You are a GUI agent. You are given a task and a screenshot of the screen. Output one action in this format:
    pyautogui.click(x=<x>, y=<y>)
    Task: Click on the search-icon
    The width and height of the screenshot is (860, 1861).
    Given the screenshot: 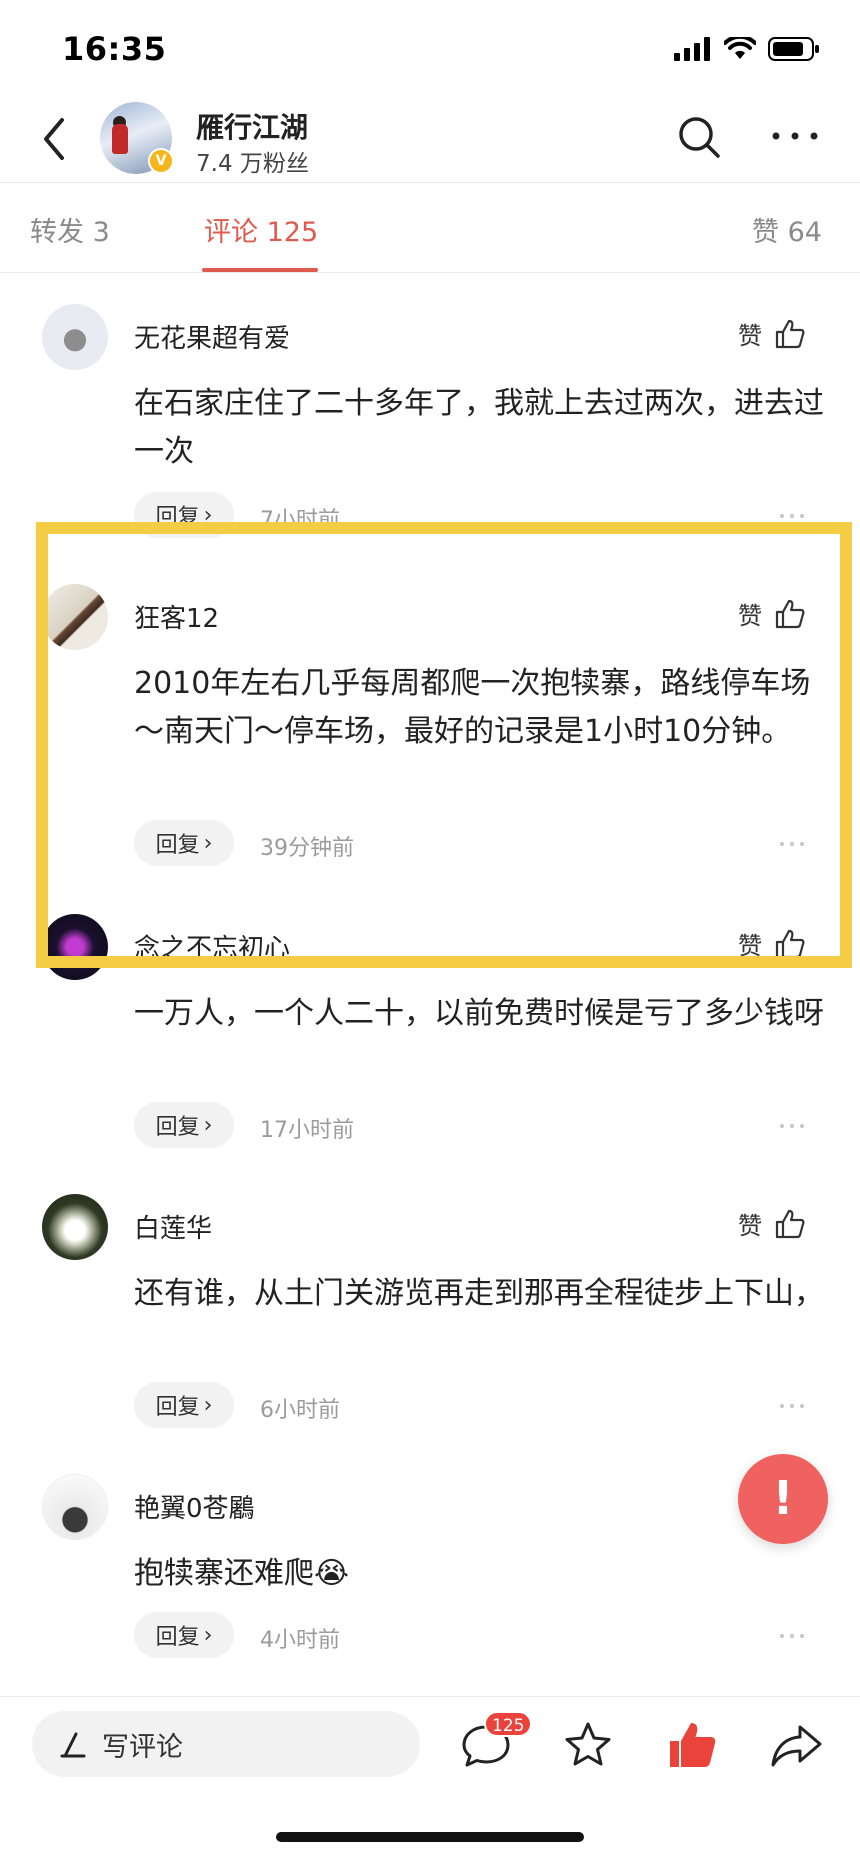 What is the action you would take?
    pyautogui.click(x=699, y=137)
    